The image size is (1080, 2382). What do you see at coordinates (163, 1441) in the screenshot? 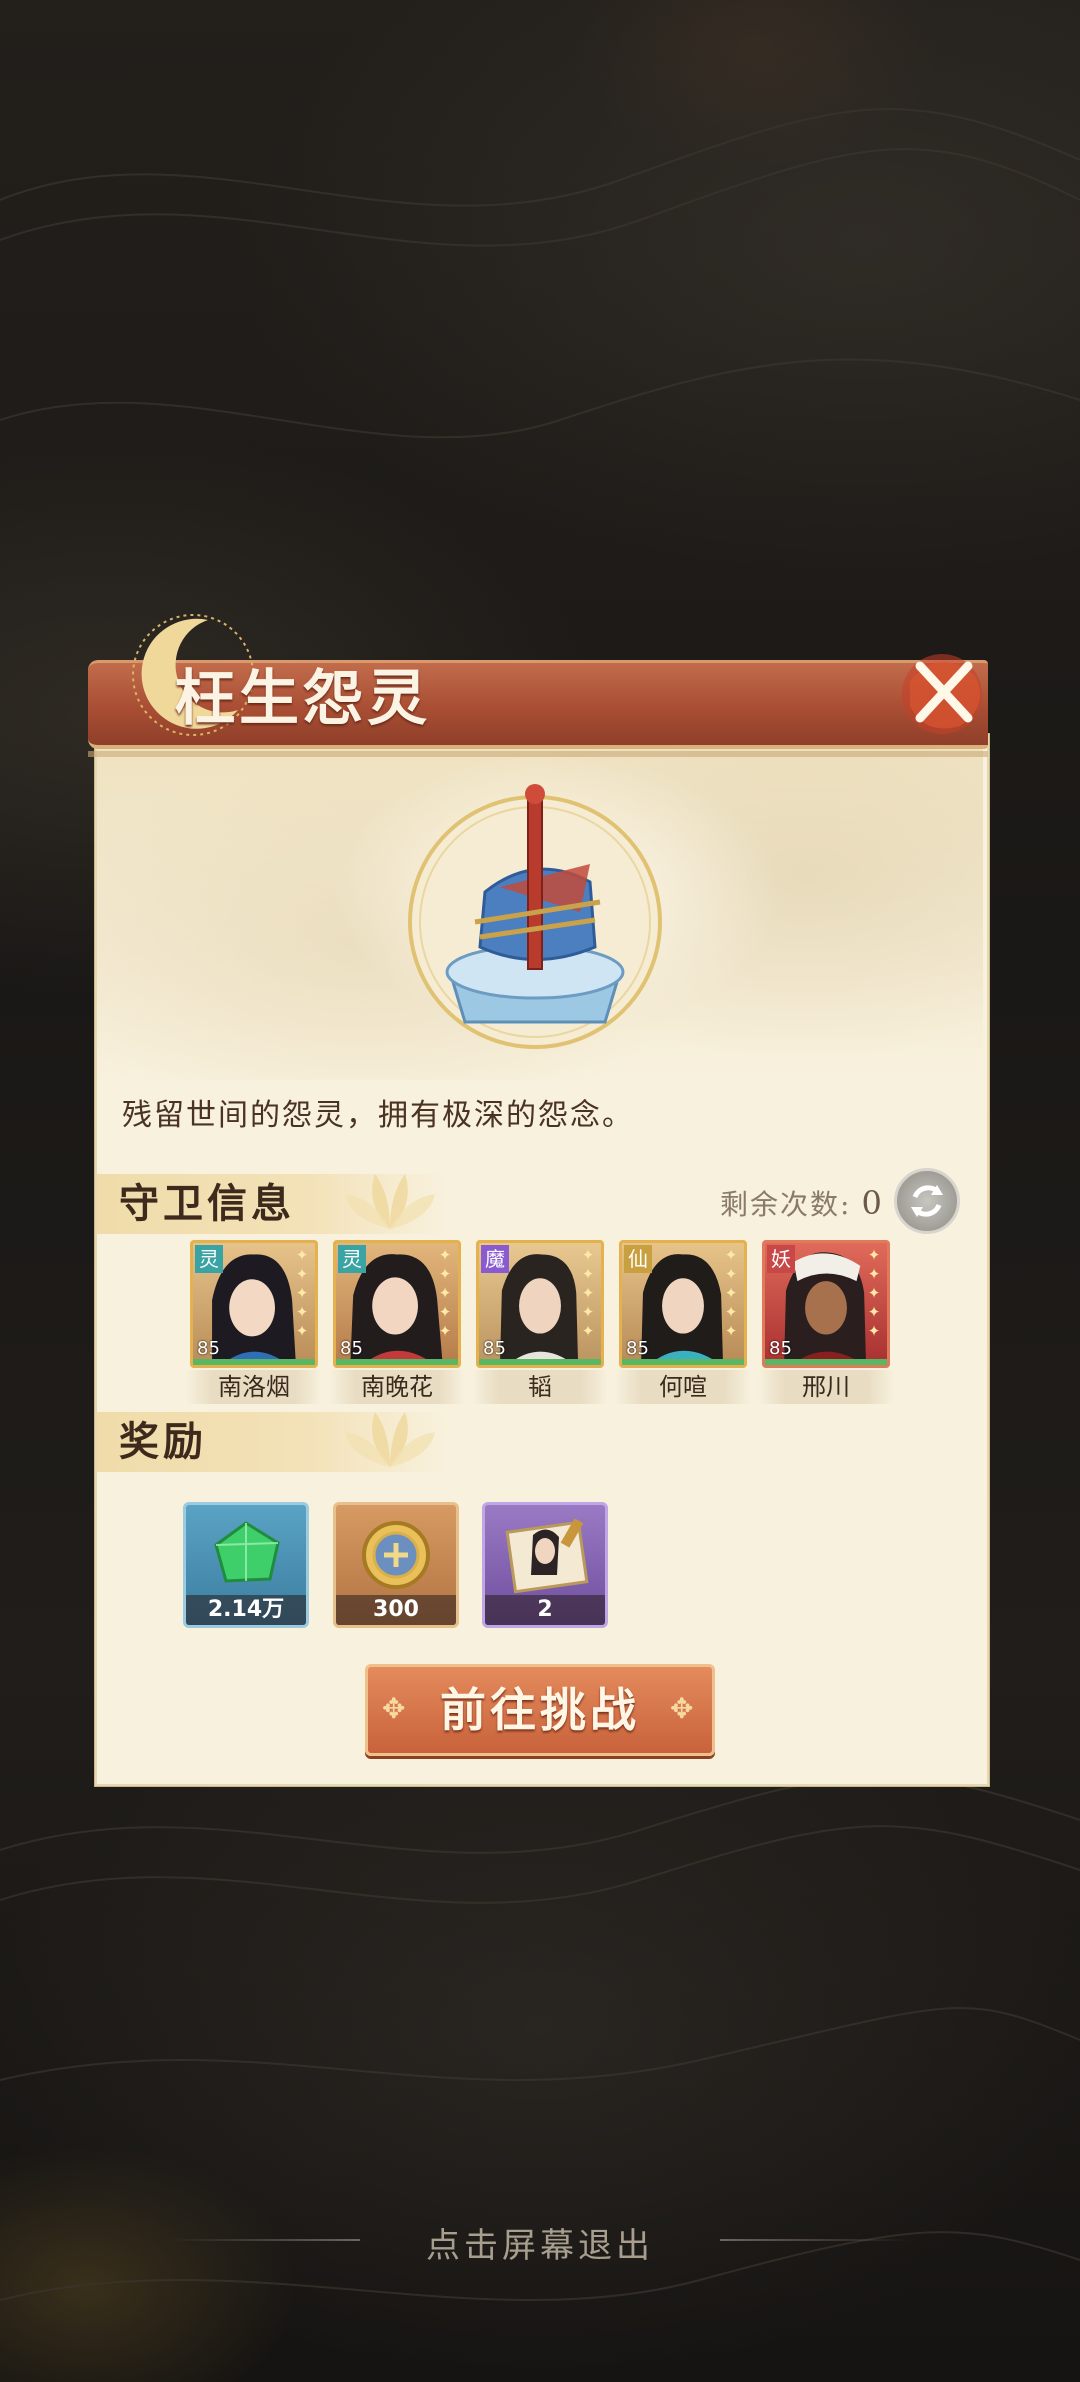
I see `reward-section-title: 奖励` at bounding box center [163, 1441].